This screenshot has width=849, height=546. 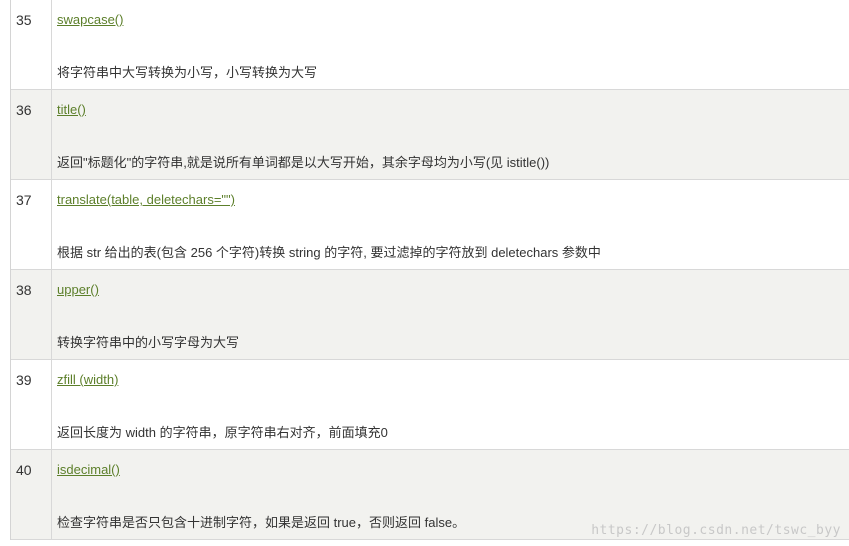 What do you see at coordinates (31, 224) in the screenshot?
I see `row-number: 37` at bounding box center [31, 224].